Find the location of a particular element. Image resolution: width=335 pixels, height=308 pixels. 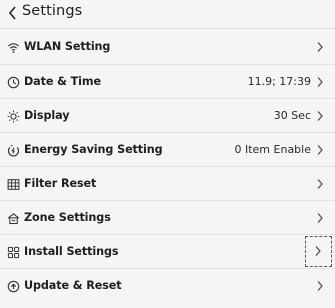

settings-row-label: Update & Reset is located at coordinates (73, 285).